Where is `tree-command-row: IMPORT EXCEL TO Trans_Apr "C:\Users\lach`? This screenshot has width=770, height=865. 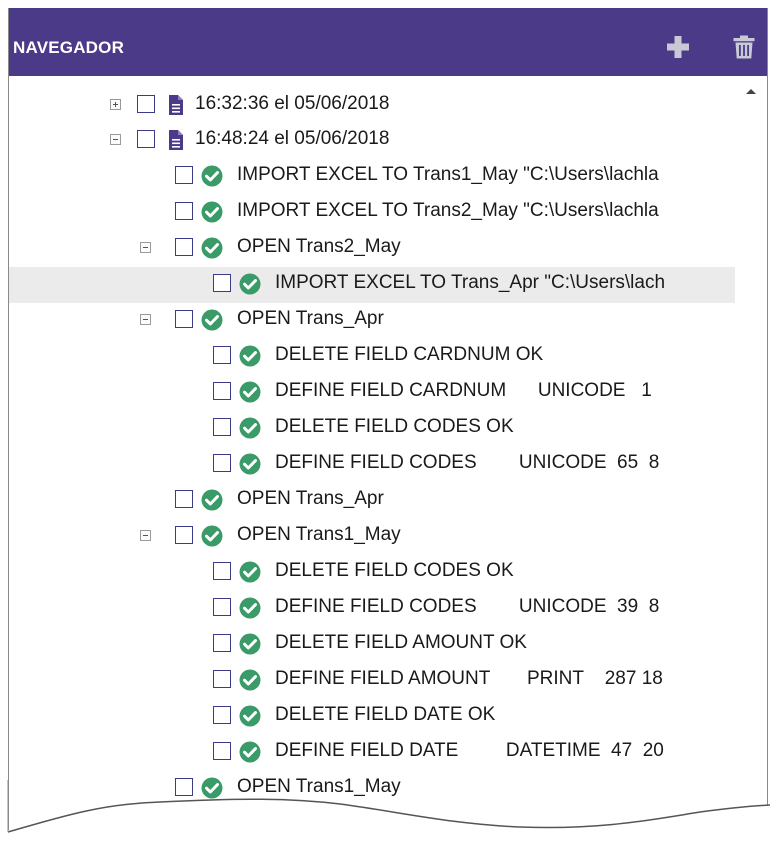 tree-command-row: IMPORT EXCEL TO Trans_Apr "C:\Users\lach is located at coordinates (372, 285).